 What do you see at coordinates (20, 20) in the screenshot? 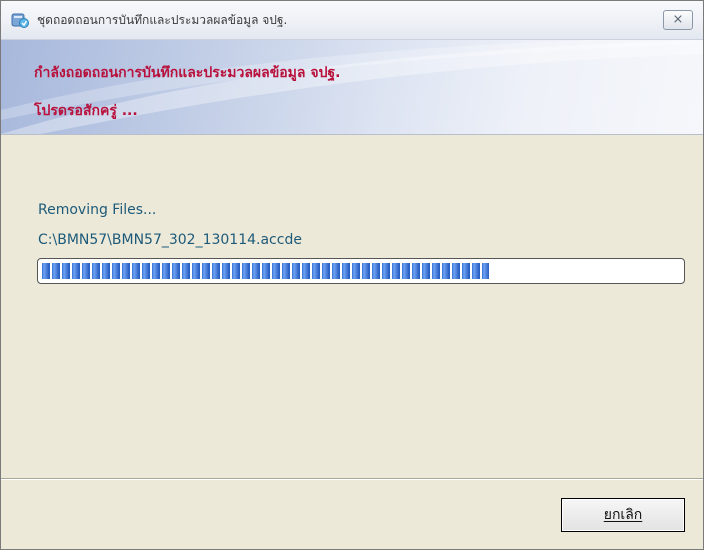
I see `installer-app-icon` at bounding box center [20, 20].